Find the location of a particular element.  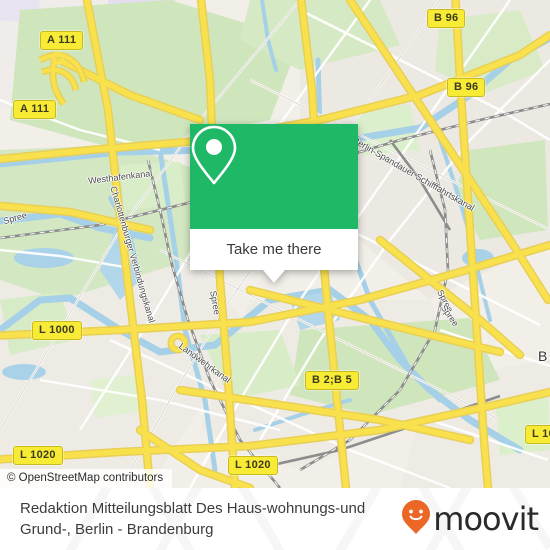

osm-attribution: © OpenStreetMap contributors is located at coordinates (86, 478).